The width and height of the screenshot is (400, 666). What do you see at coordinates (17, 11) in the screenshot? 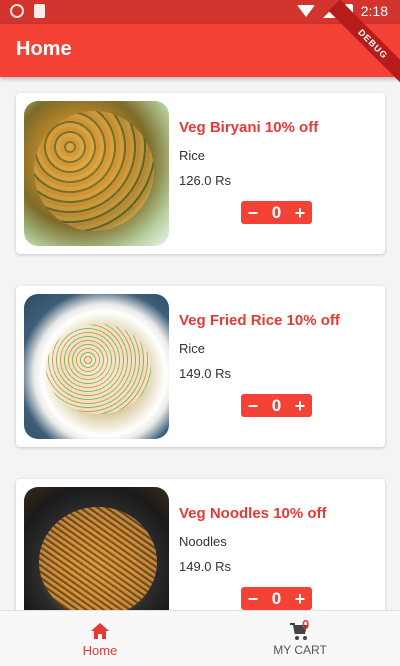
I see `notification-dot-icon` at bounding box center [17, 11].